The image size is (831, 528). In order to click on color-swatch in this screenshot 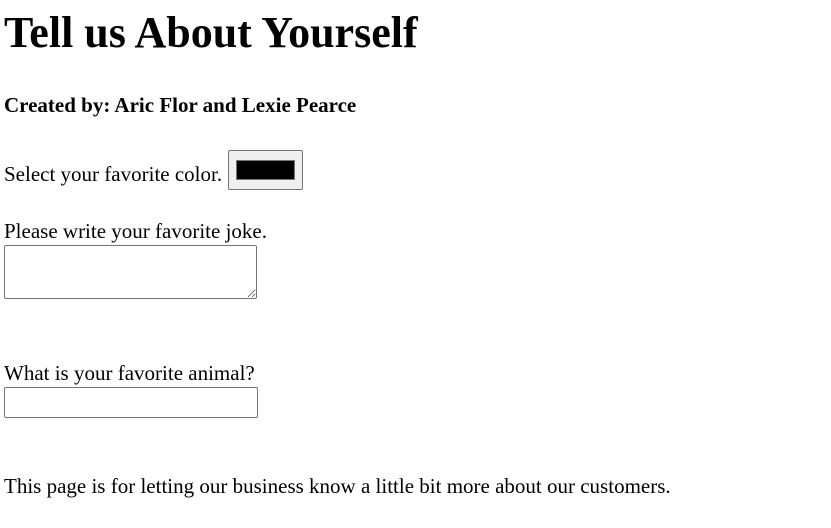, I will do `click(266, 170)`.